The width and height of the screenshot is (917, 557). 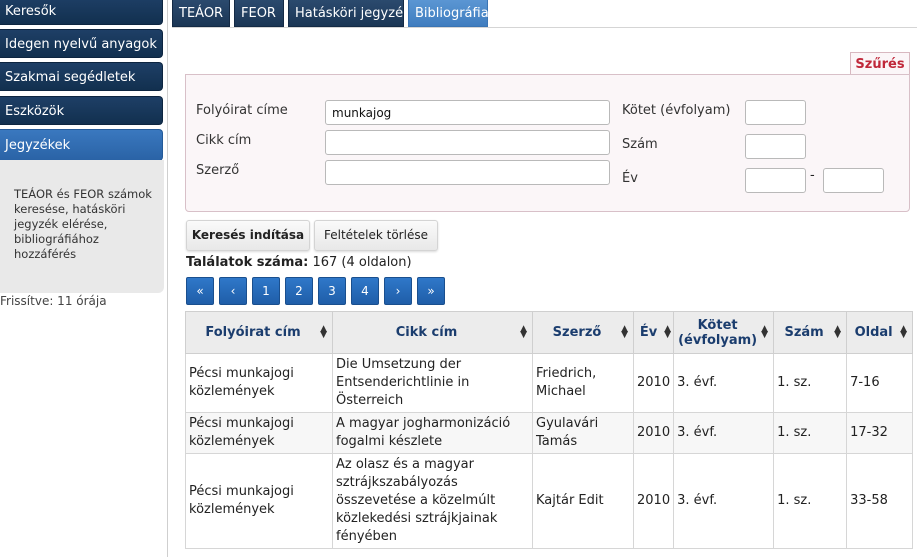 What do you see at coordinates (676, 110) in the screenshot?
I see `volume-label: Kötet (évfolyam)` at bounding box center [676, 110].